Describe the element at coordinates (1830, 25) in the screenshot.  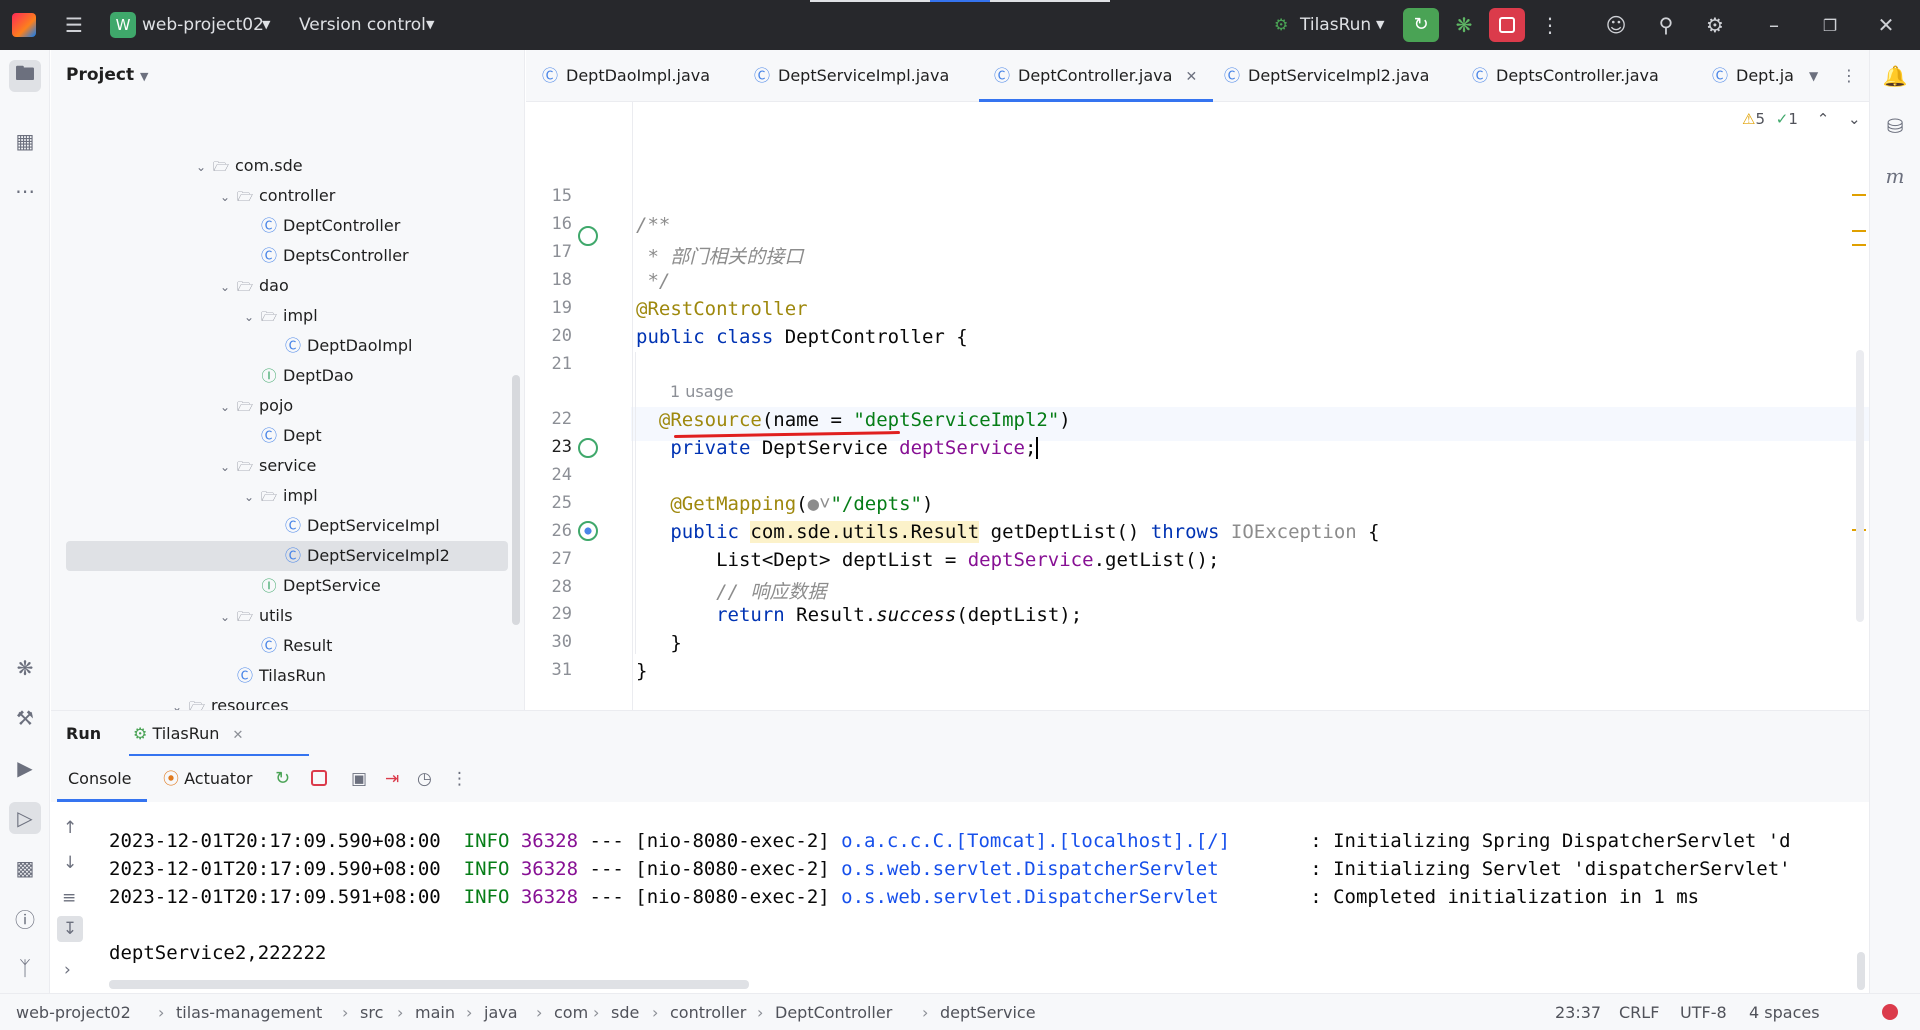
I see `restore-icon: ❐` at that location.